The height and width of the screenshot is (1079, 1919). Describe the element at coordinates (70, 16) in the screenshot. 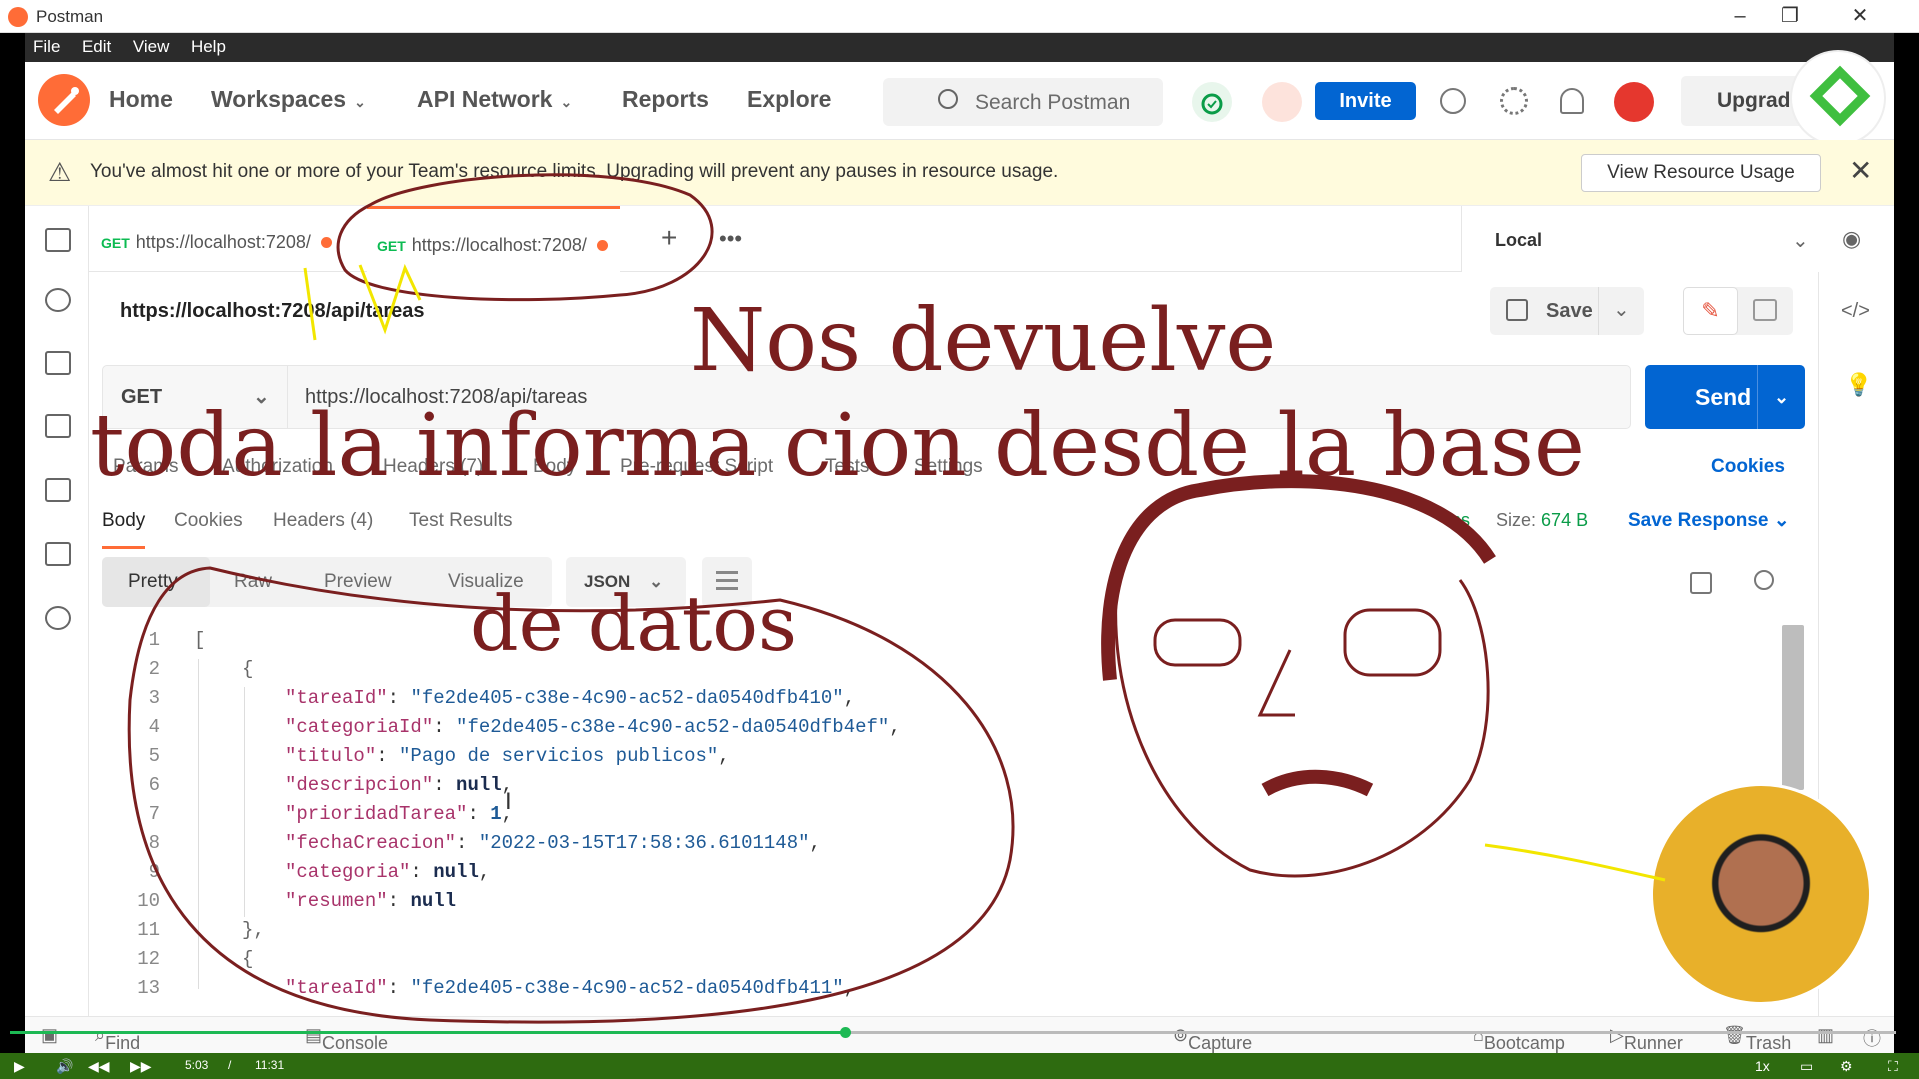

I see `window-title: Postman` at that location.